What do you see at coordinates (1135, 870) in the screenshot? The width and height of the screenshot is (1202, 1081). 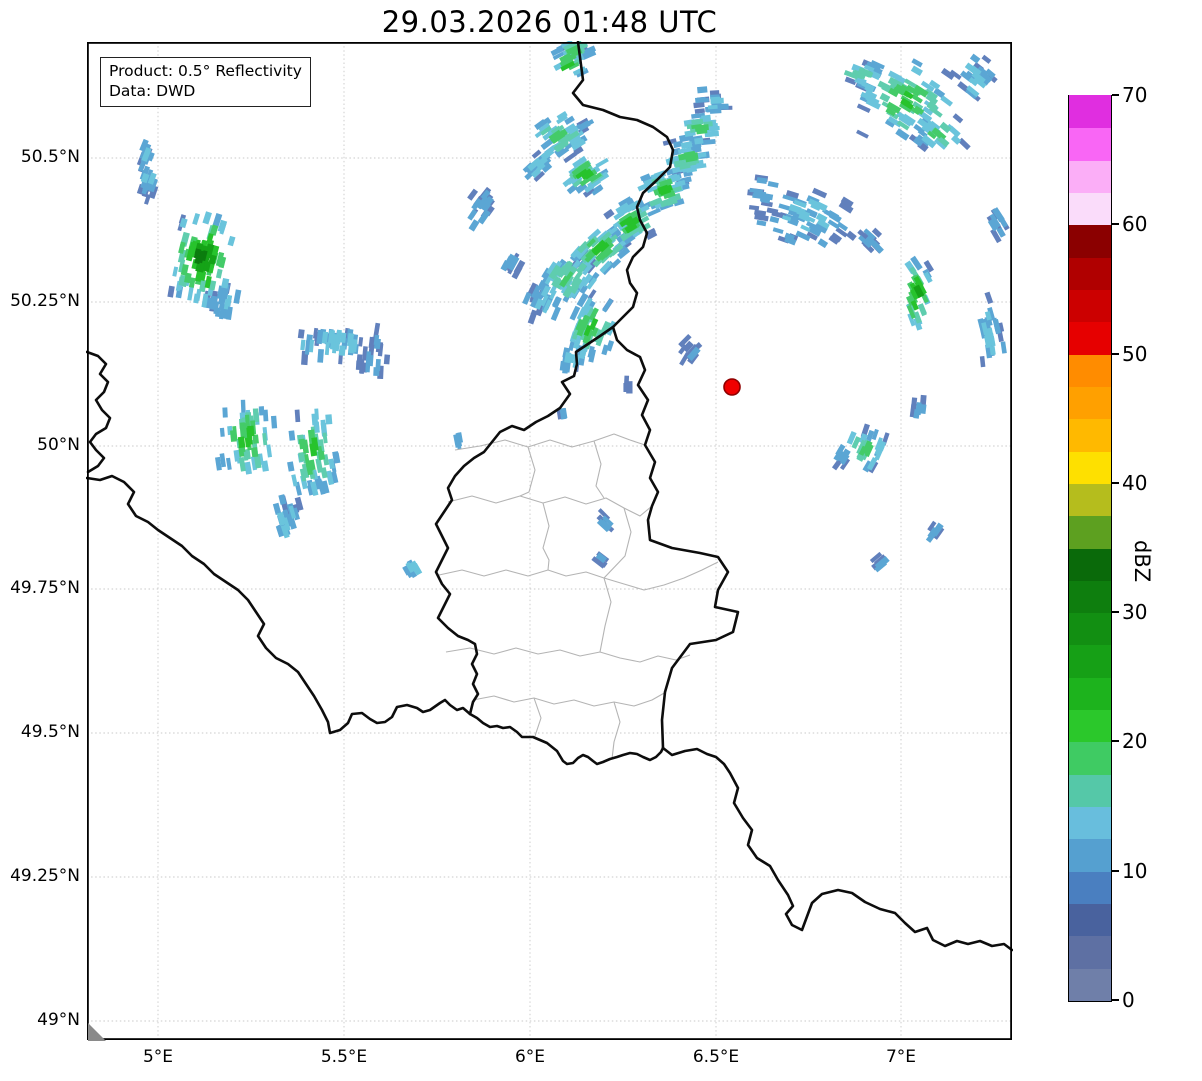 I see `colorbar-tick-label: 10` at bounding box center [1135, 870].